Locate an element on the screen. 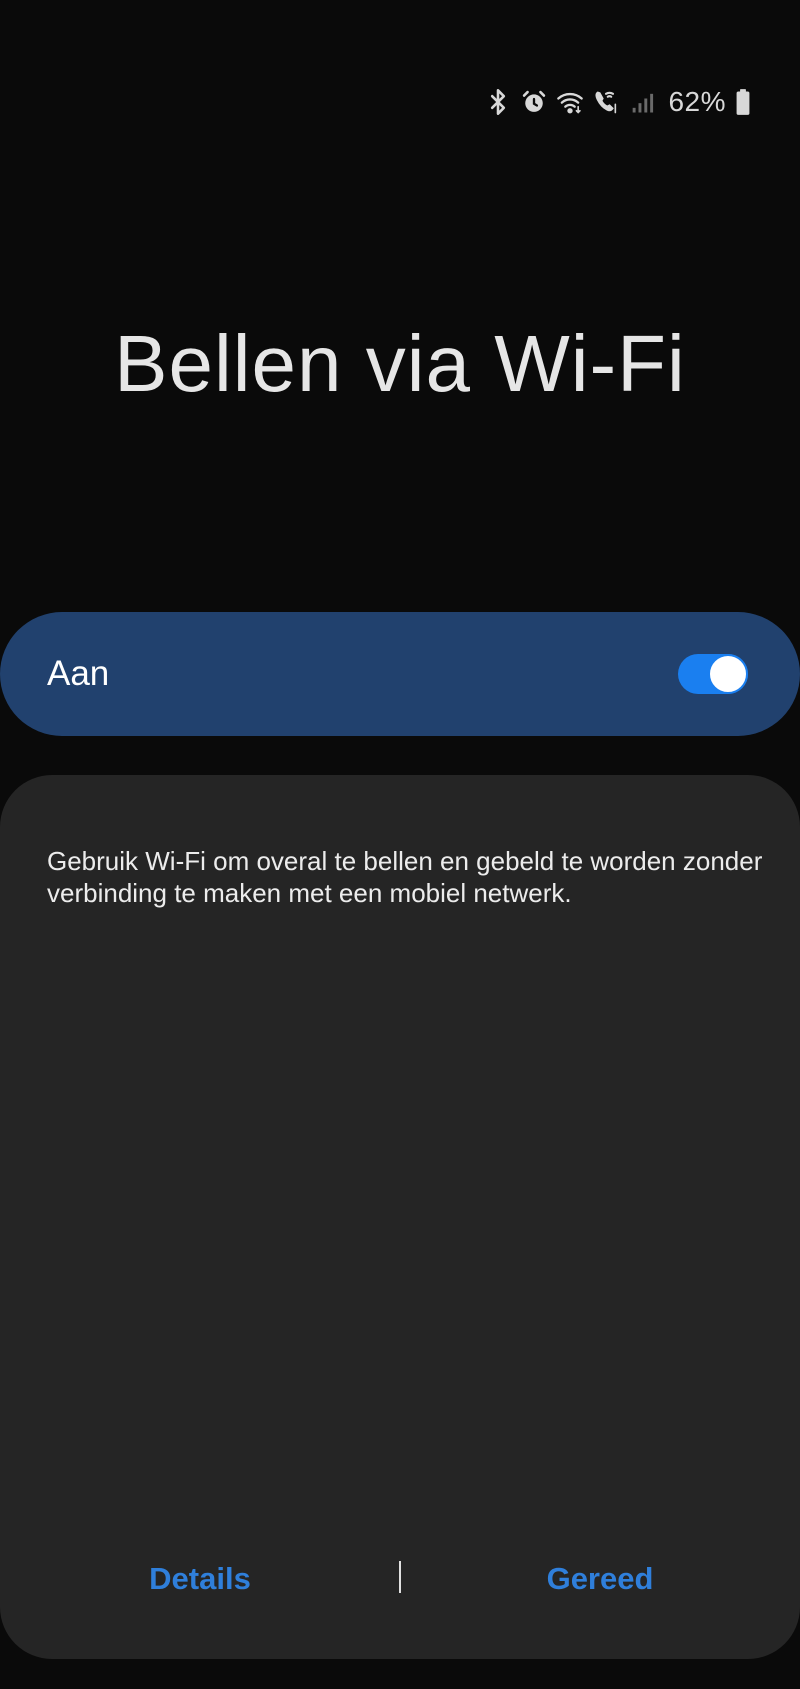 This screenshot has width=800, height=1689. master-toggle-switch is located at coordinates (713, 674).